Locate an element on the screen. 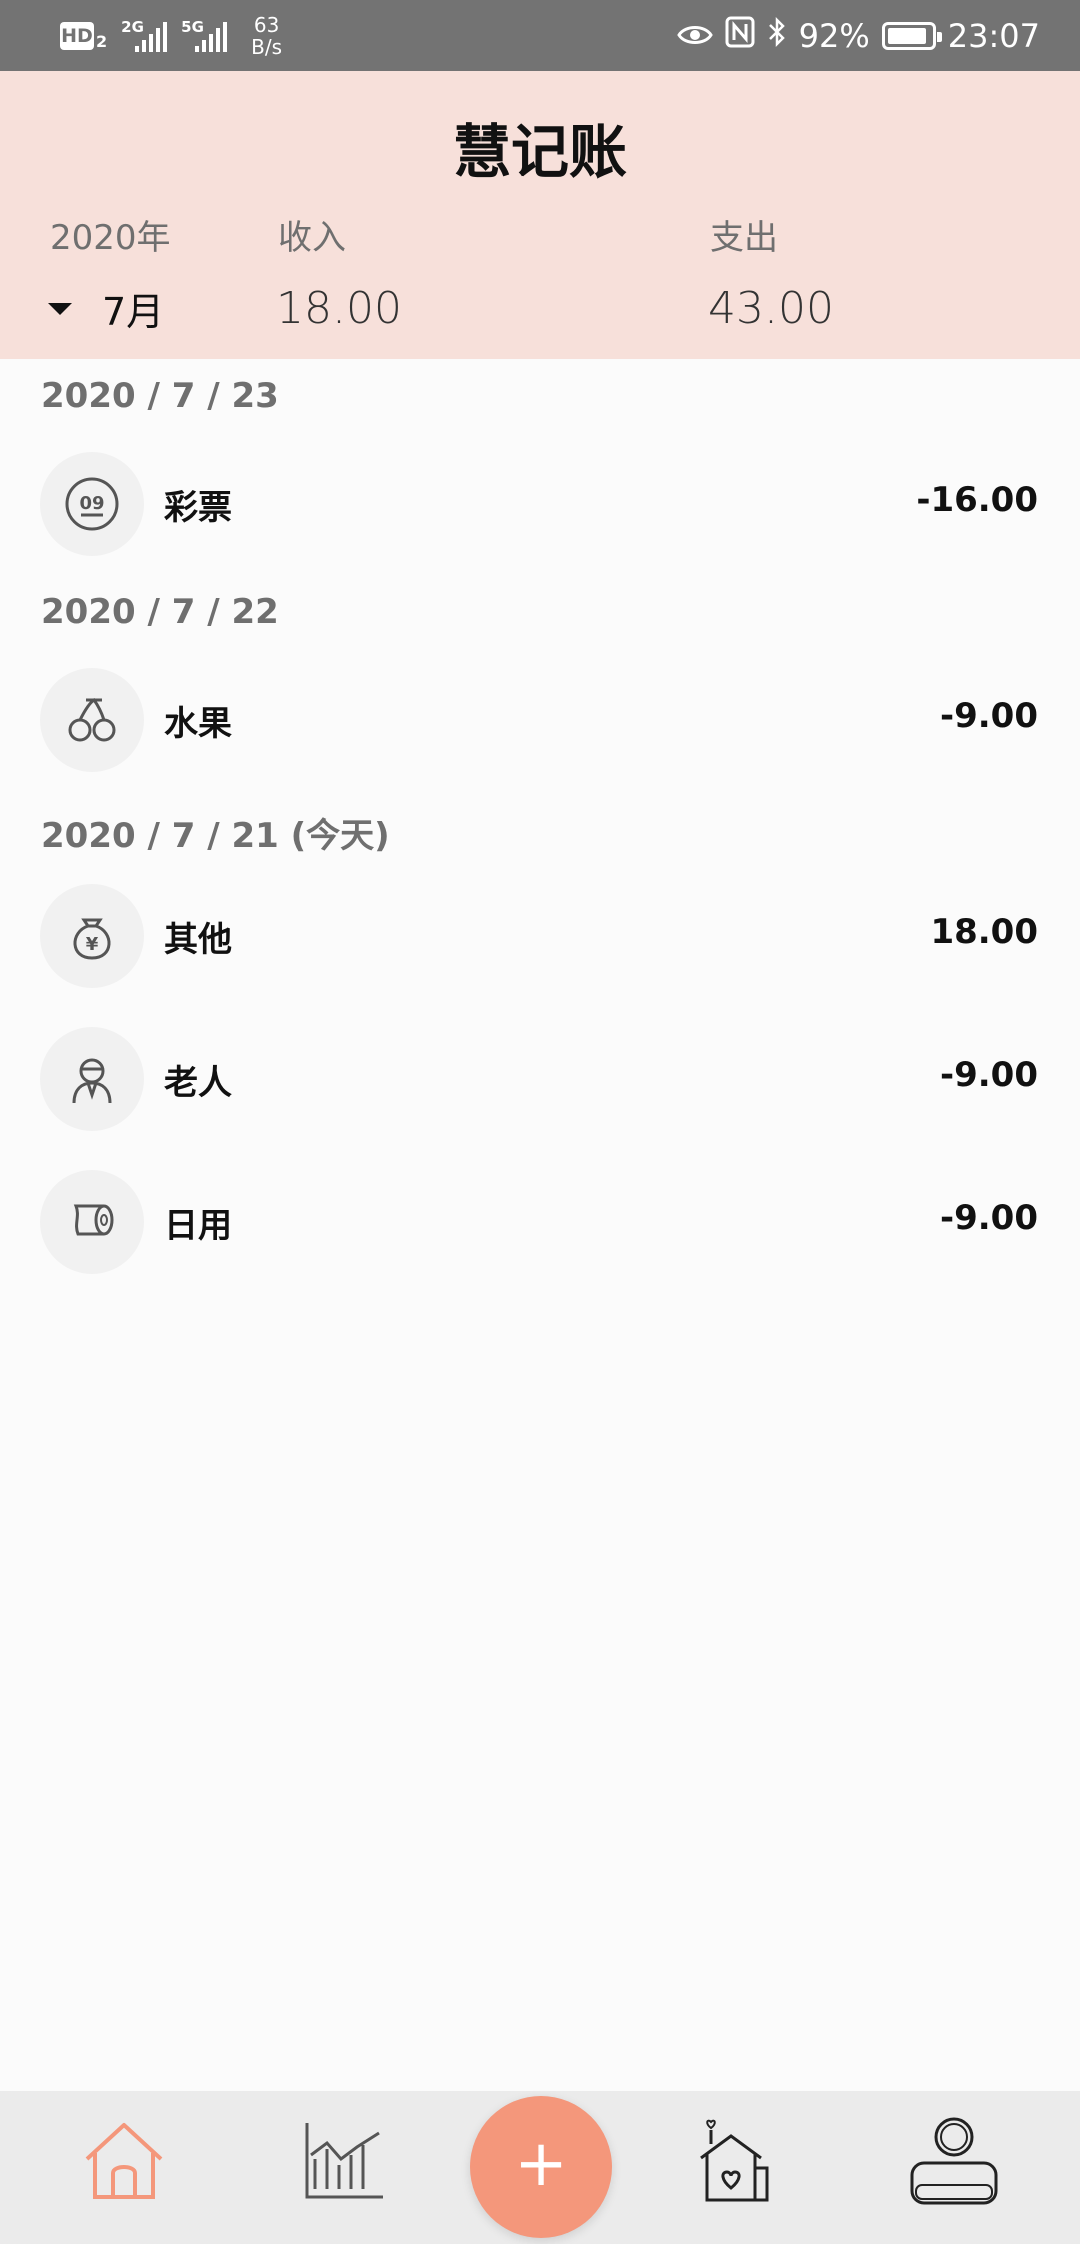 The image size is (1080, 2244). caret-down-icon is located at coordinates (60, 308).